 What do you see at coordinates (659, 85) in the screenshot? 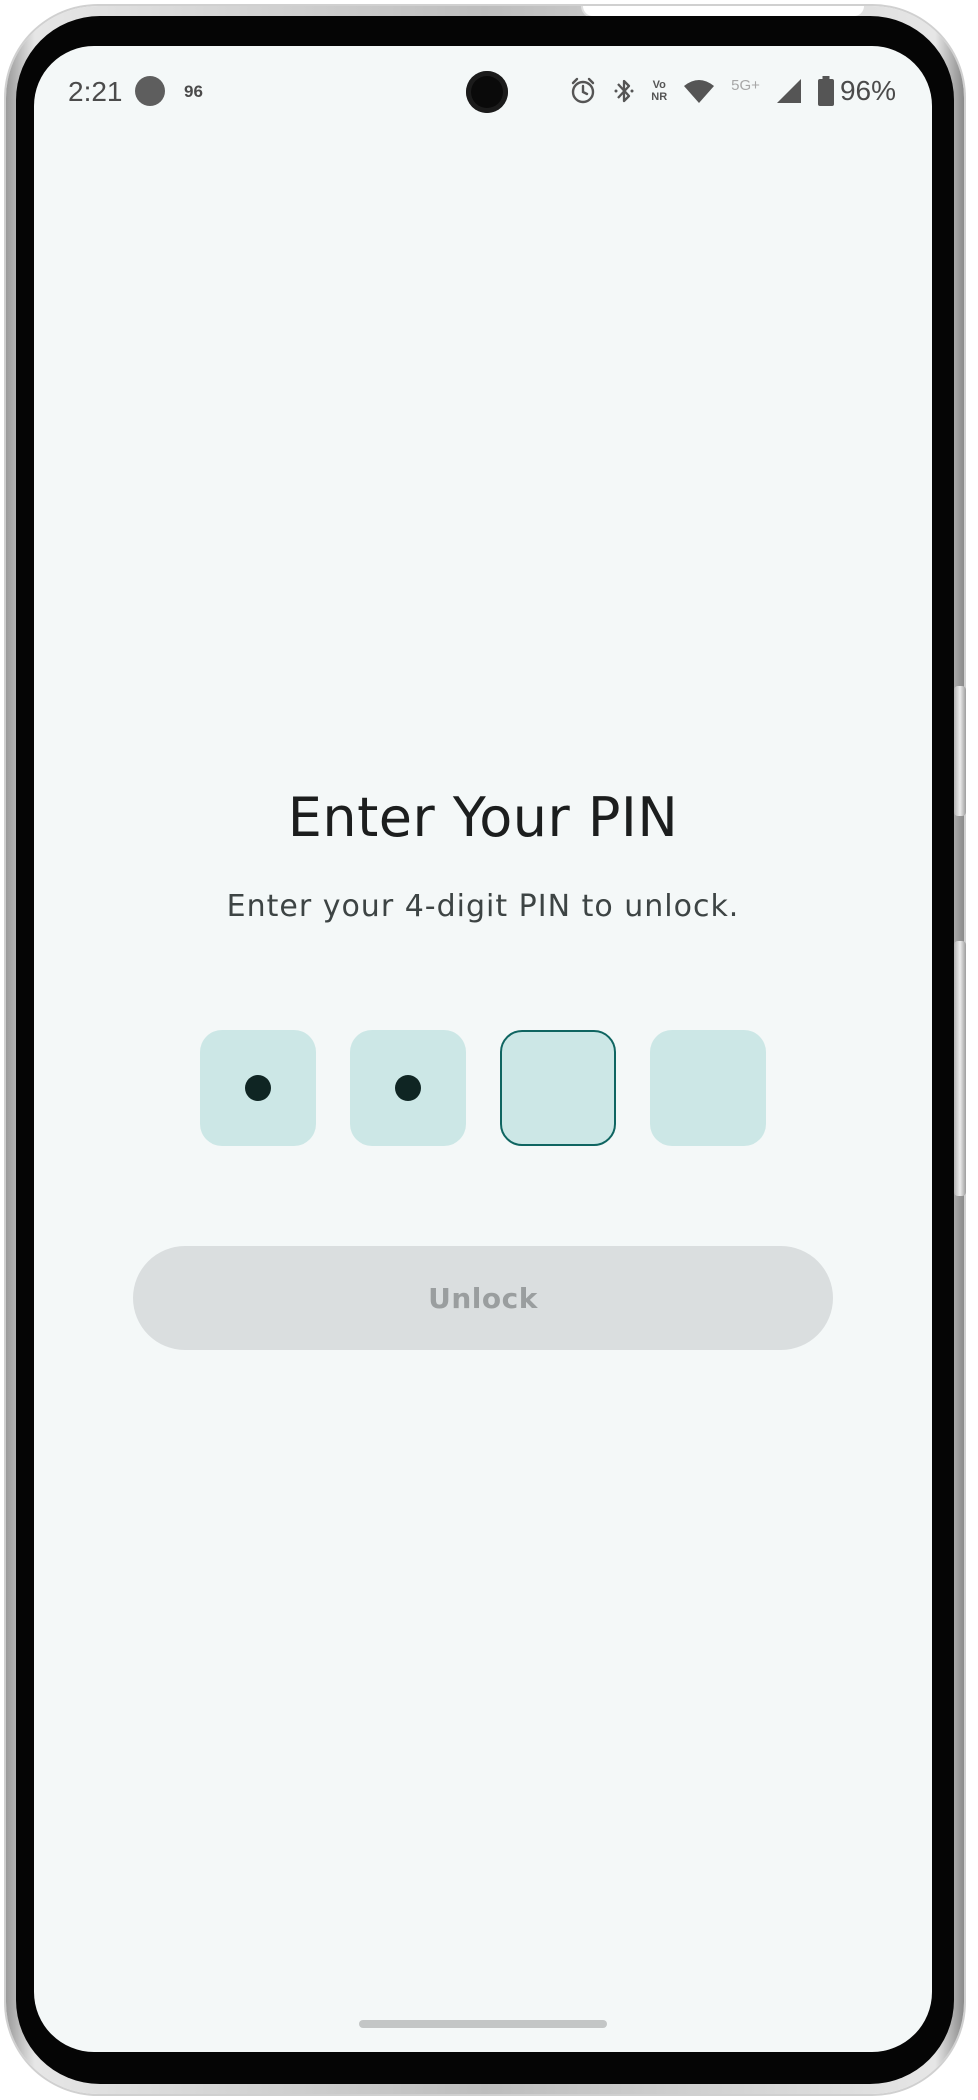
I see `volte-top-label: Vo` at bounding box center [659, 85].